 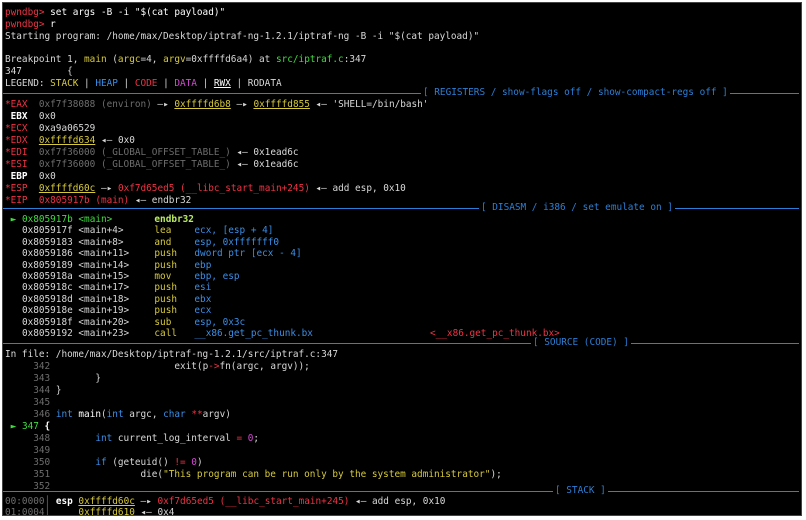 I want to click on disasm-operands: esi, so click(x=203, y=288).